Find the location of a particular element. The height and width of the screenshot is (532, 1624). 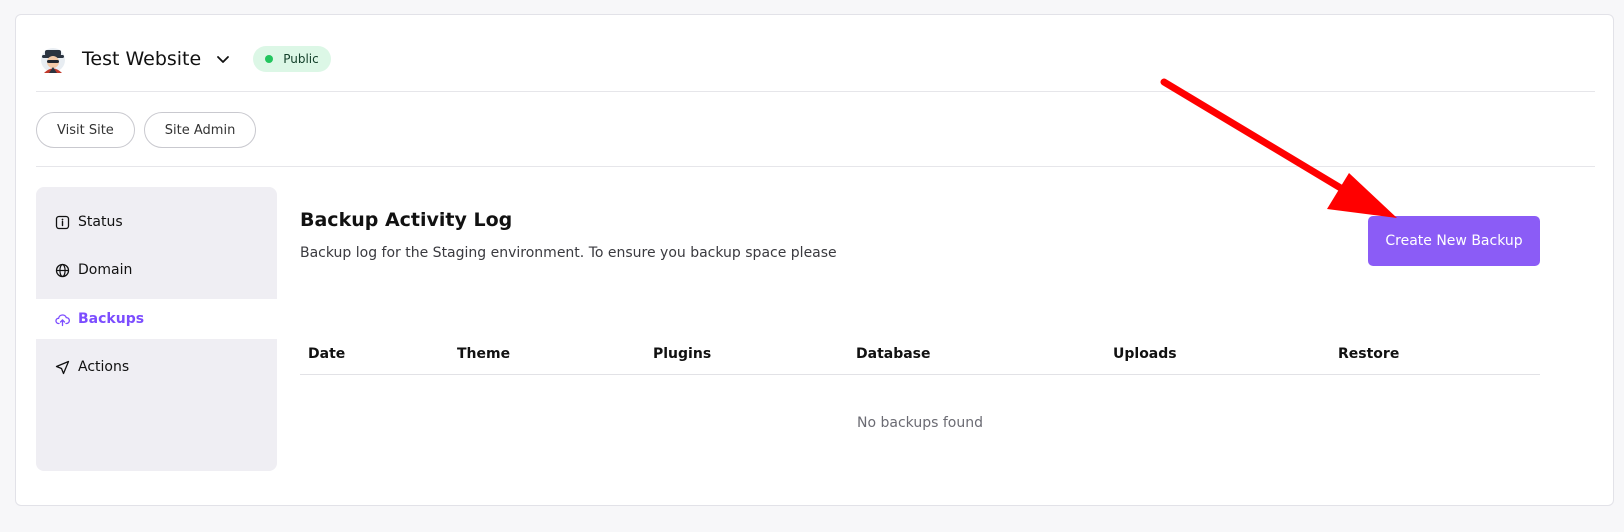

create-new-backup-button: Create New Backup is located at coordinates (1454, 241).